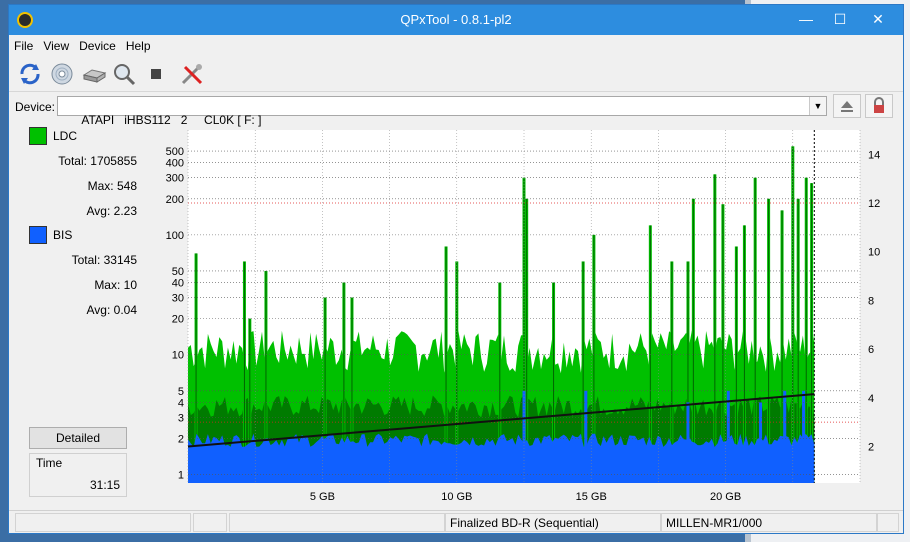  I want to click on eject-button, so click(847, 106).